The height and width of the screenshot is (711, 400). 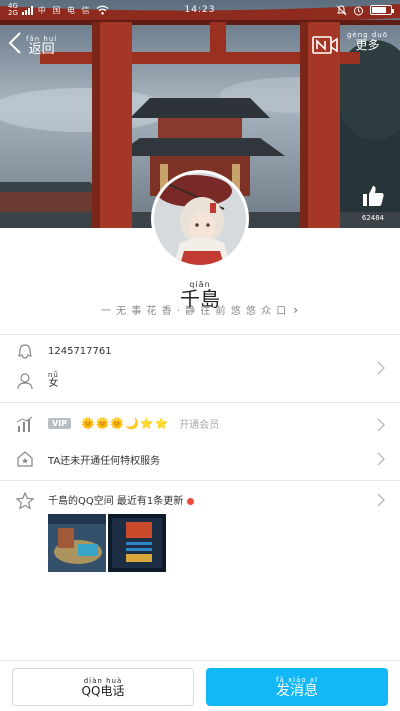 I want to click on gender: nǚ 女, so click(x=53, y=380).